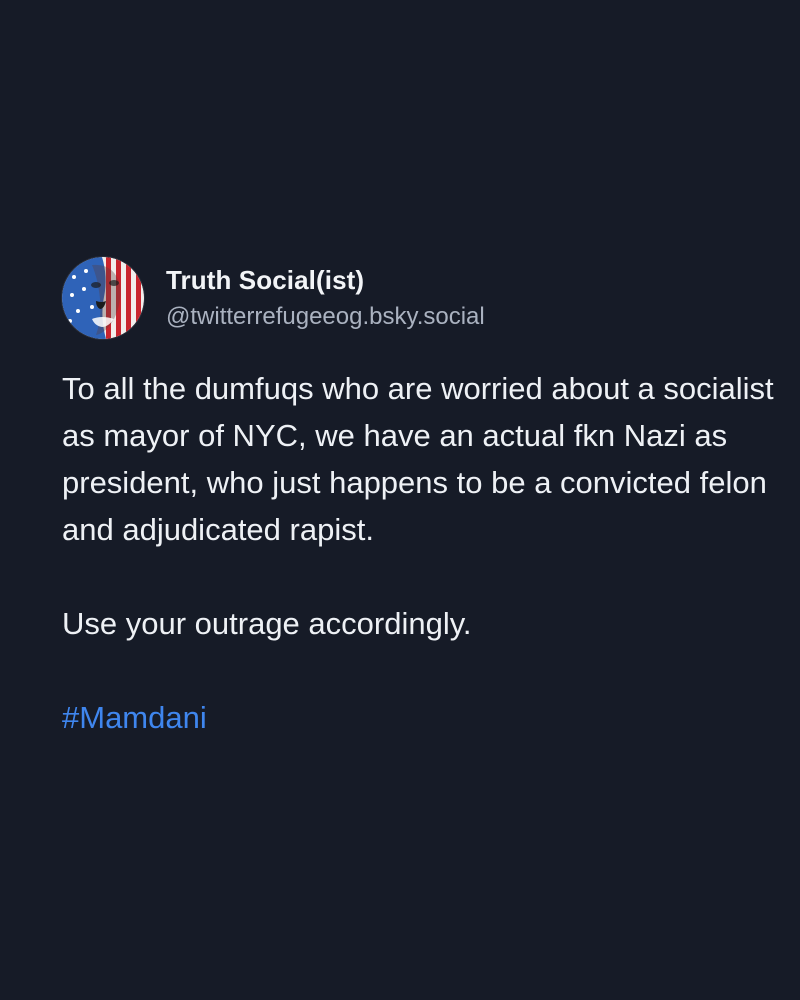  I want to click on american-flag-face-avatar-icon, so click(103, 298).